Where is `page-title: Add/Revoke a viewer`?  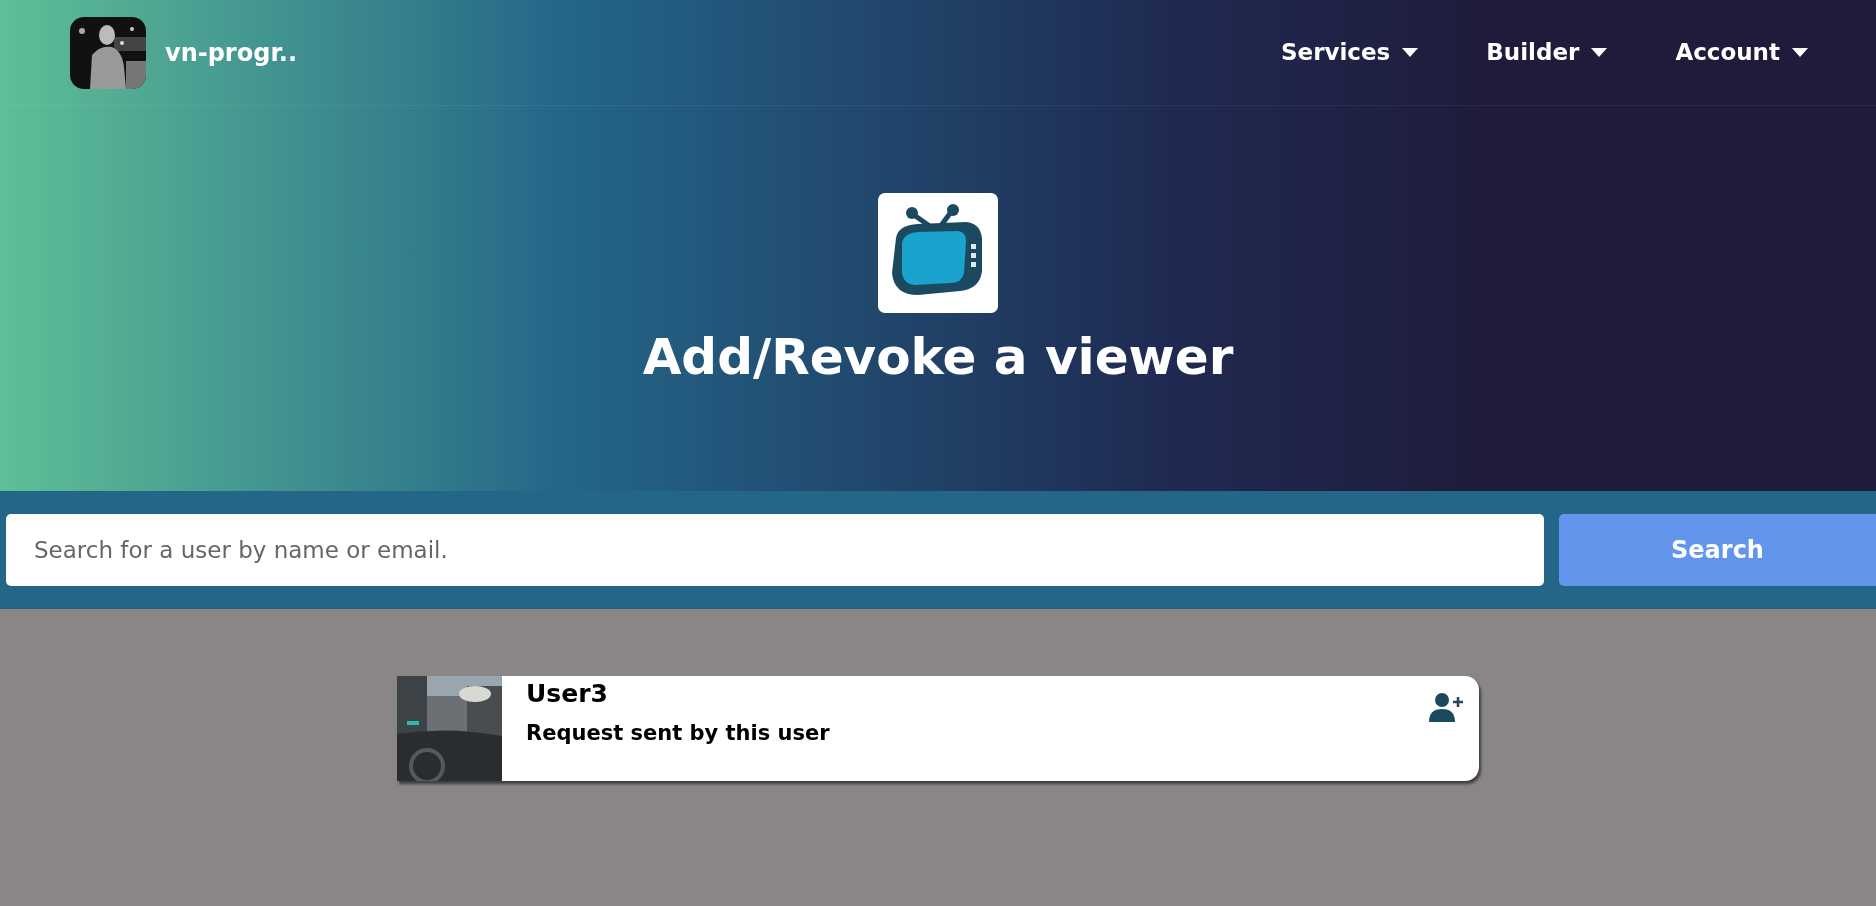
page-title: Add/Revoke a viewer is located at coordinates (938, 357).